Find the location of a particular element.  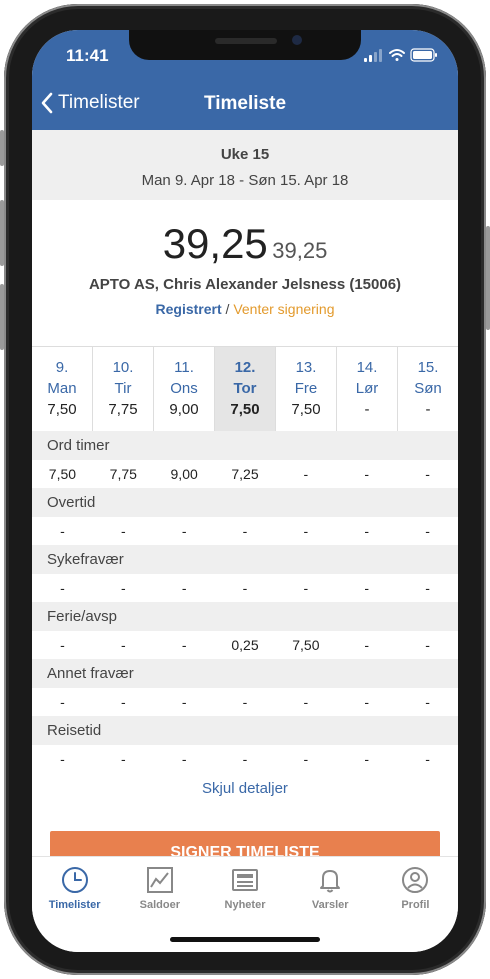

category-header: Annet fravær is located at coordinates (245, 673).